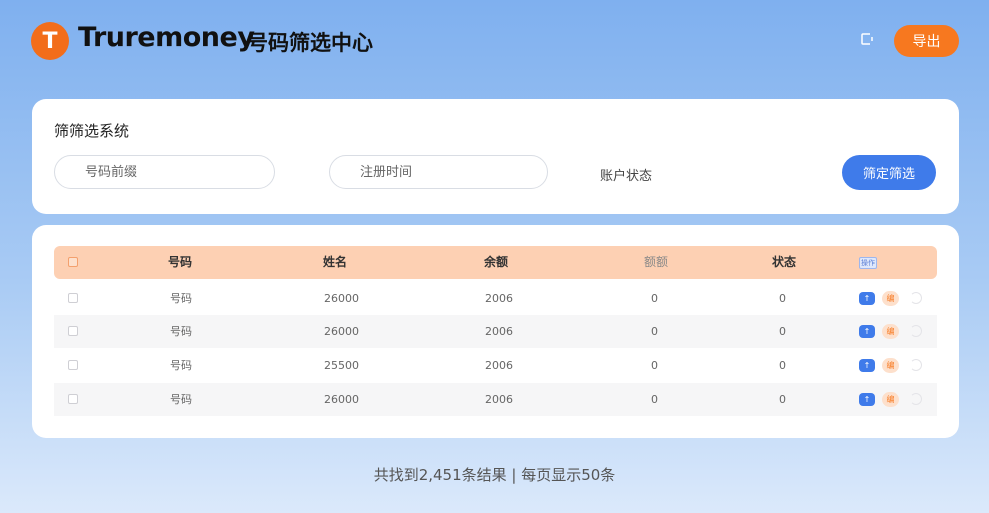  What do you see at coordinates (438, 172) in the screenshot?
I see `register-date-input` at bounding box center [438, 172].